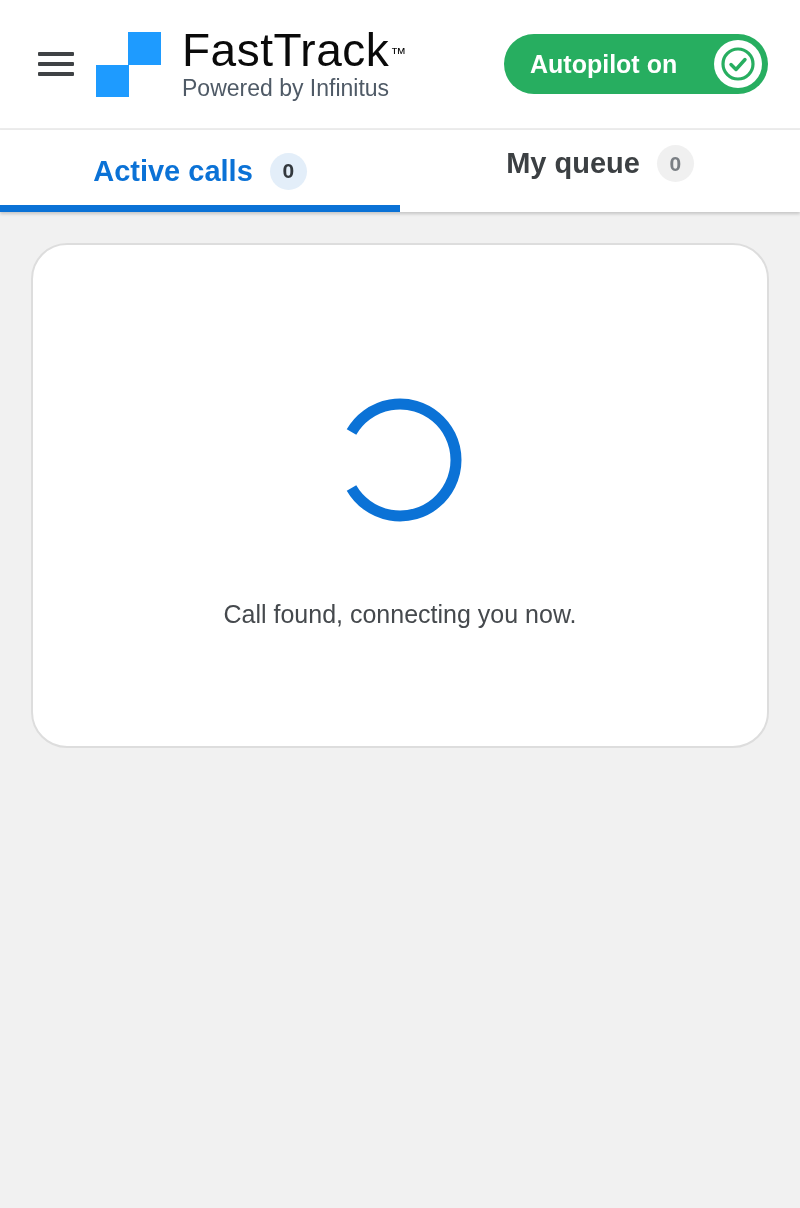  I want to click on status-message: Call found, connecting you now., so click(400, 614).